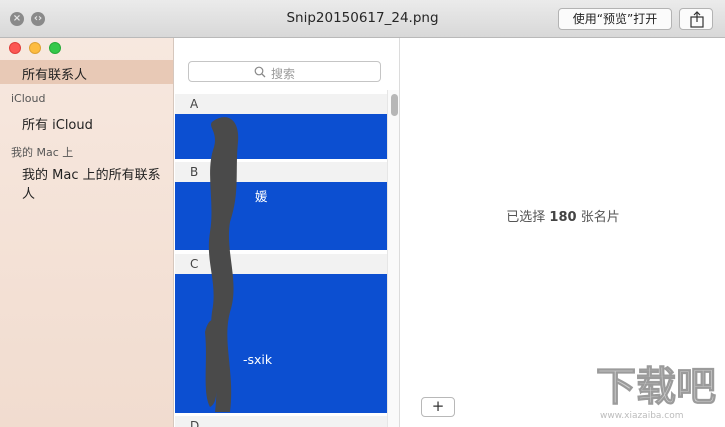 The width and height of the screenshot is (725, 427). I want to click on list-scrollbar, so click(393, 258).